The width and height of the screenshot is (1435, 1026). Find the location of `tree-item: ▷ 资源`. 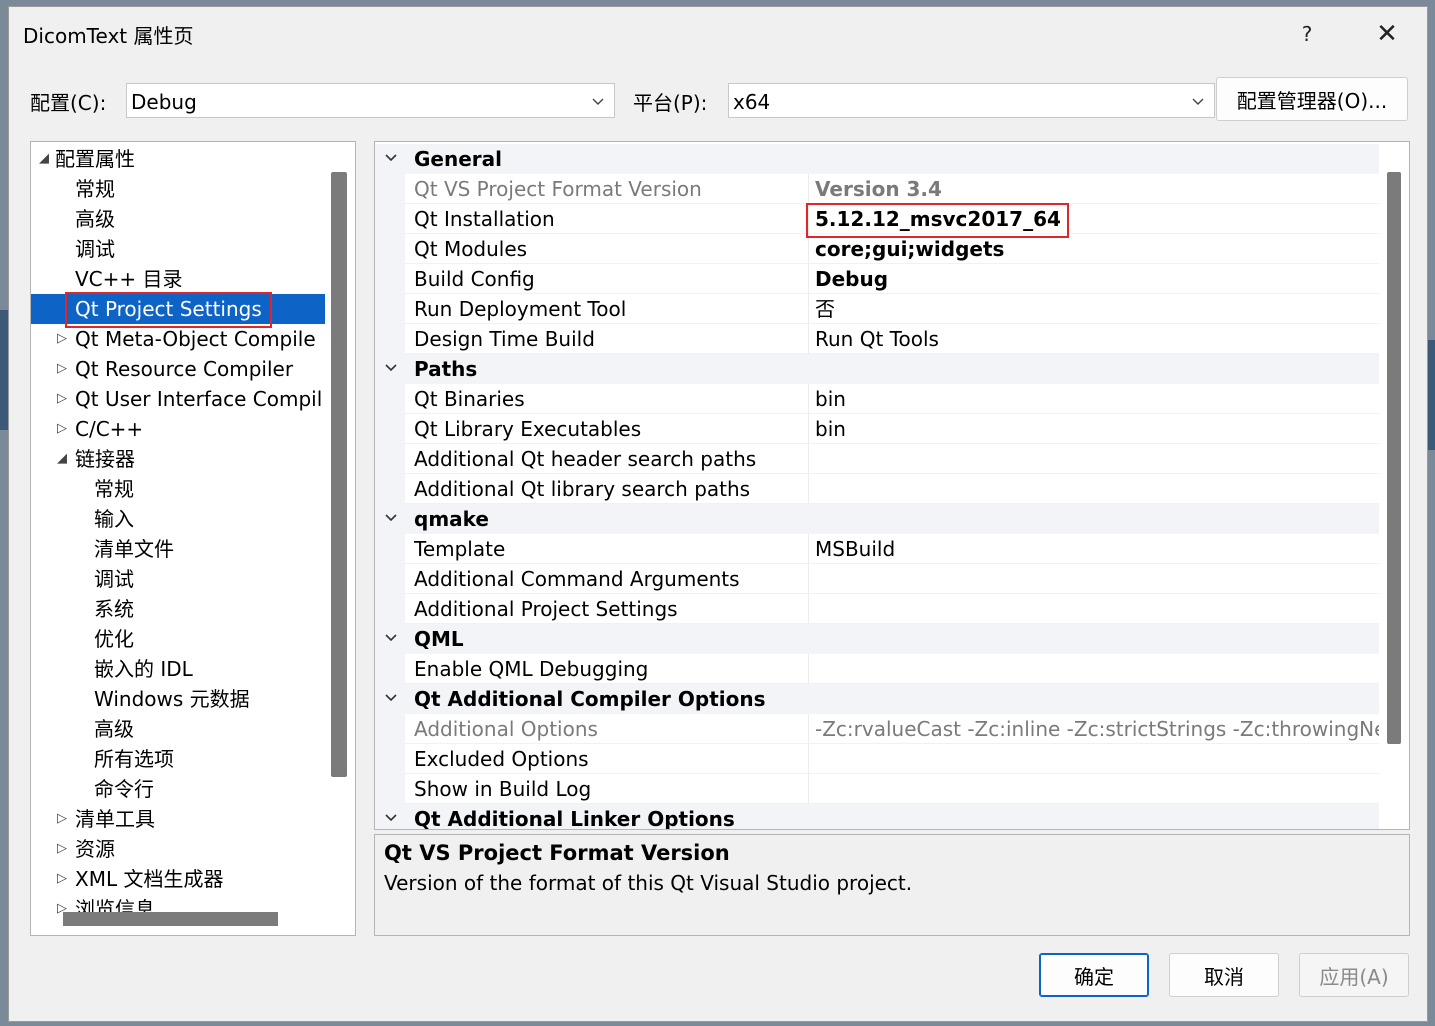

tree-item: ▷ 资源 is located at coordinates (178, 849).